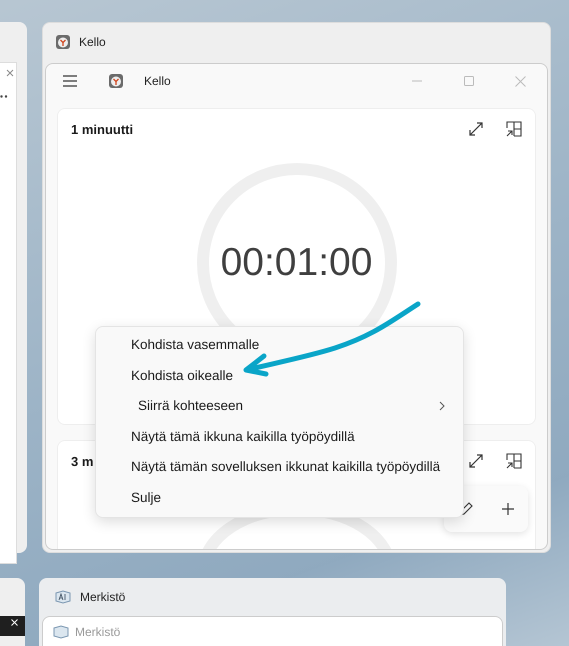 The image size is (569, 646). Describe the element at coordinates (272, 612) in the screenshot. I see `window-thumbnail: Merkistö Merkistö` at that location.